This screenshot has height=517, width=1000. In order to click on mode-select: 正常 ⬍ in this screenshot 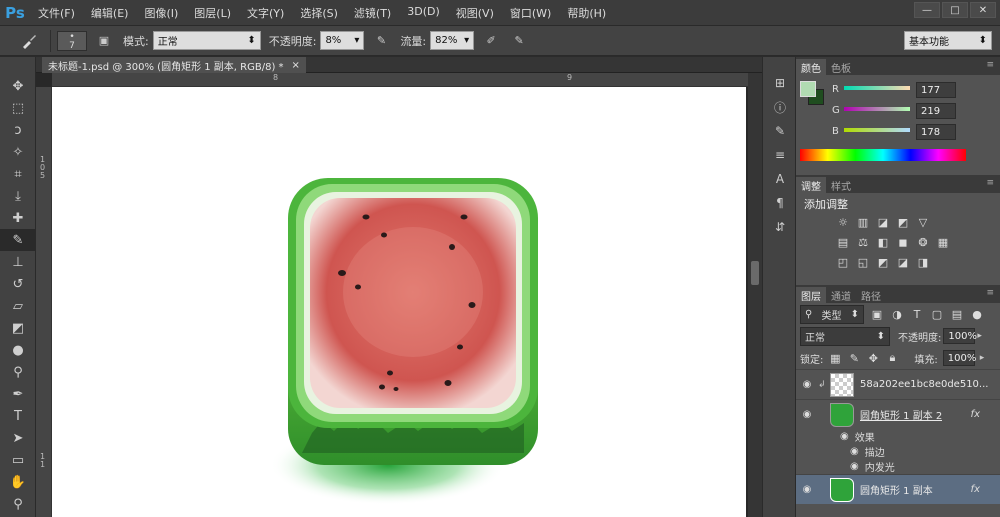, I will do `click(206, 40)`.